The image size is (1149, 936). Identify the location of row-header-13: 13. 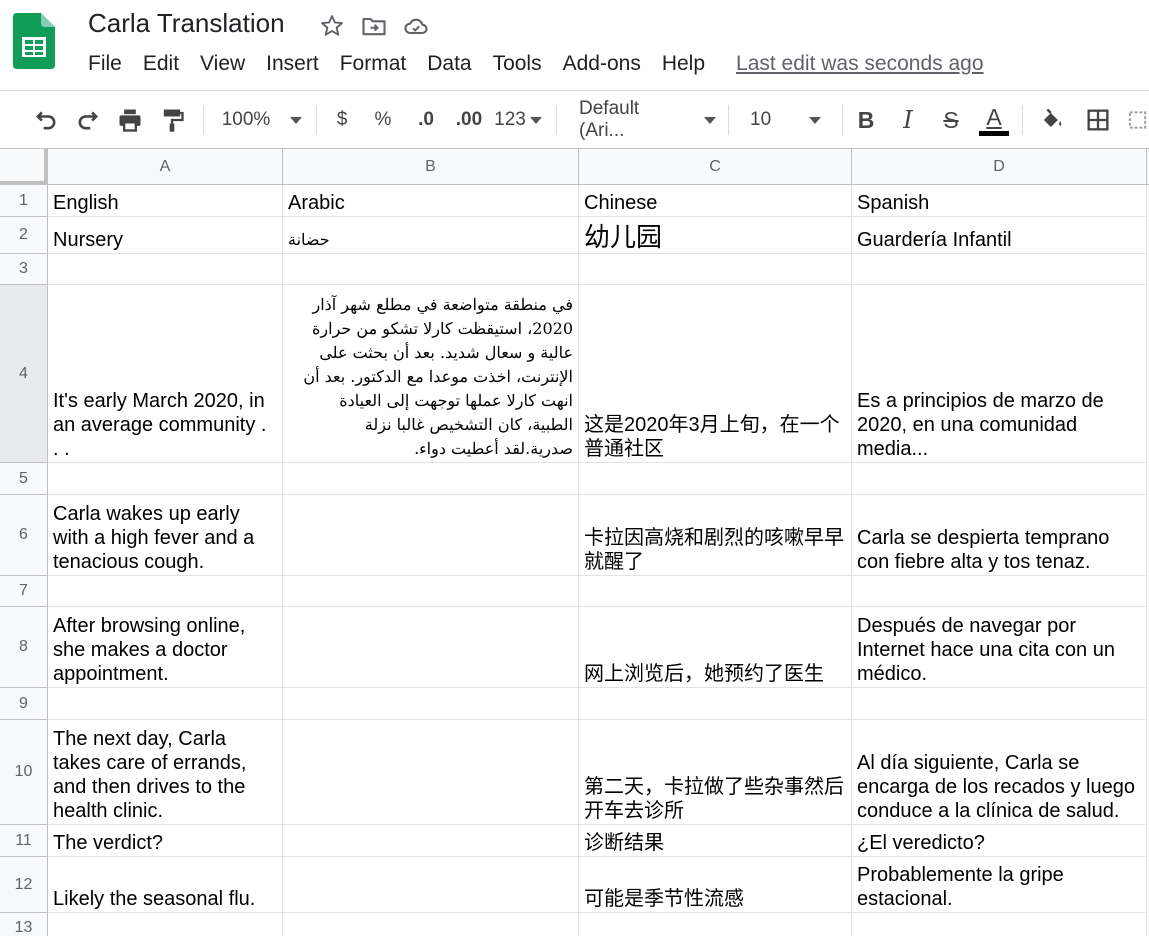
(24, 924).